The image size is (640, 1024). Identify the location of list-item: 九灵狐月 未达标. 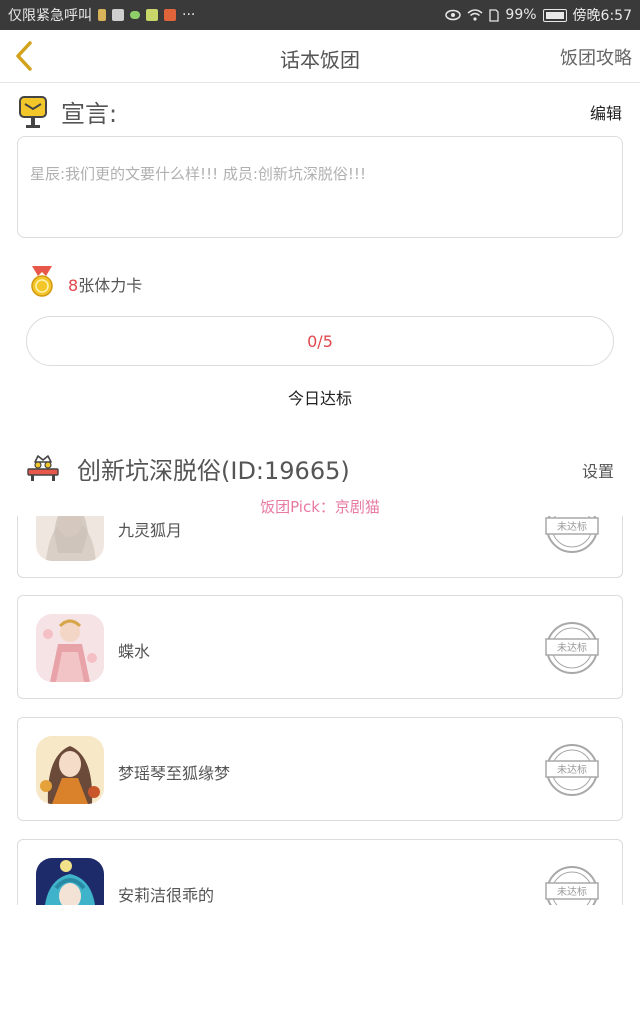
(320, 547).